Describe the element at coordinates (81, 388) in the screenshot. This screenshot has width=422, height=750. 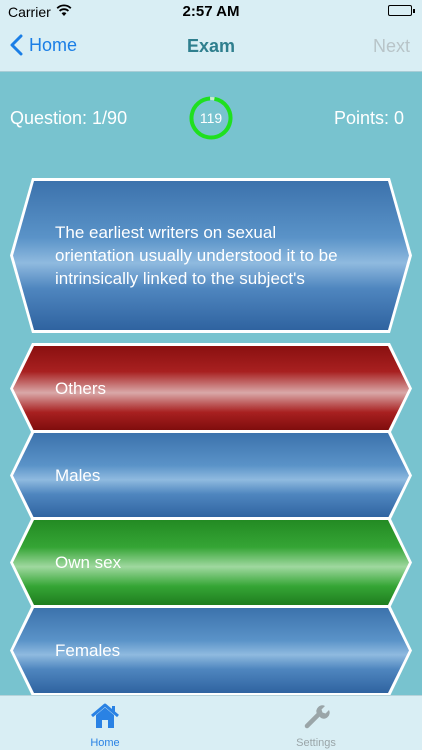
I see `answer-label: Others` at that location.